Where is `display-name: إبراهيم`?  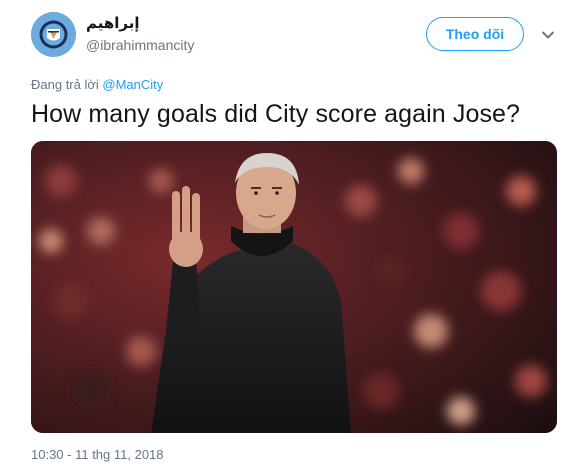 display-name: إبراهيم is located at coordinates (113, 23).